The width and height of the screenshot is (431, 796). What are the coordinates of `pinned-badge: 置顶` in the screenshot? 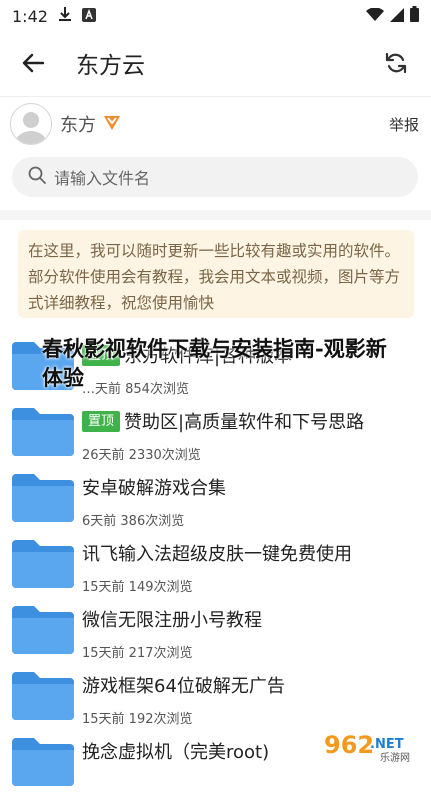 It's located at (101, 421).